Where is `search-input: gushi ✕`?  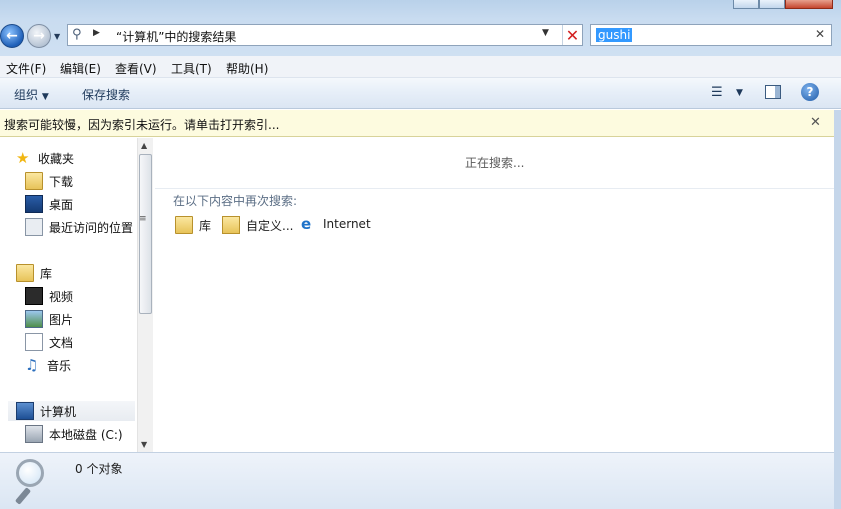 search-input: gushi ✕ is located at coordinates (711, 35).